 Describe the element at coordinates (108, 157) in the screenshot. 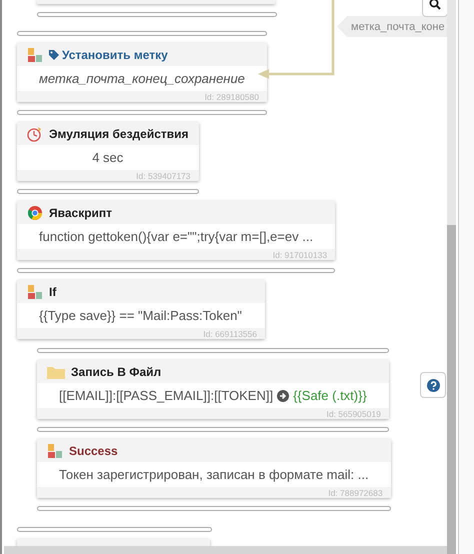

I see `card-body-text: 4 sec` at that location.